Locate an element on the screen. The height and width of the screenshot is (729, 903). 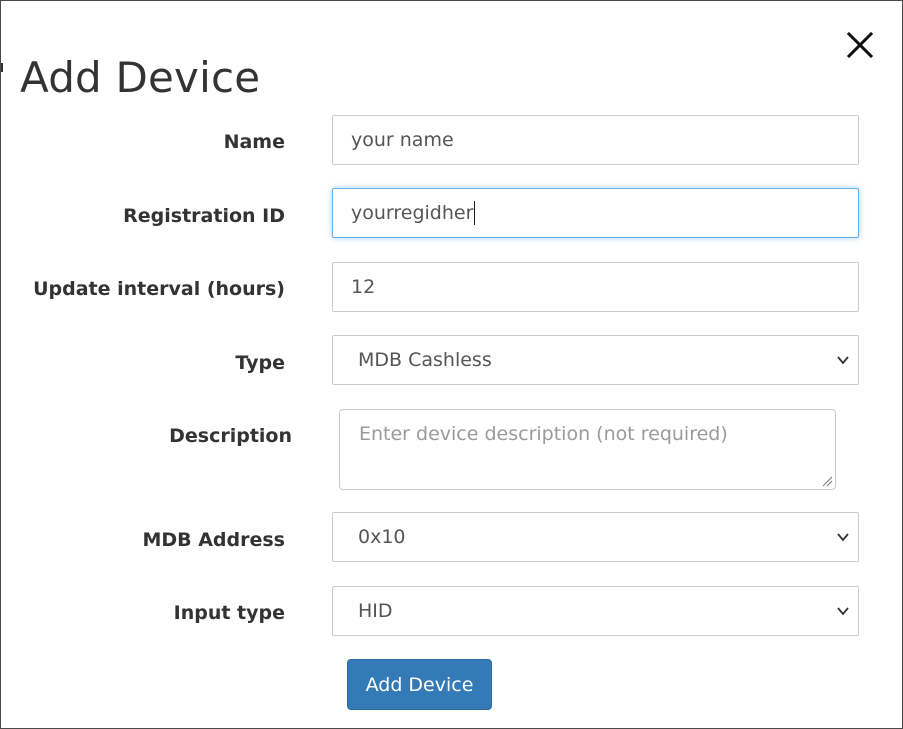
description-label: Description is located at coordinates (230, 436).